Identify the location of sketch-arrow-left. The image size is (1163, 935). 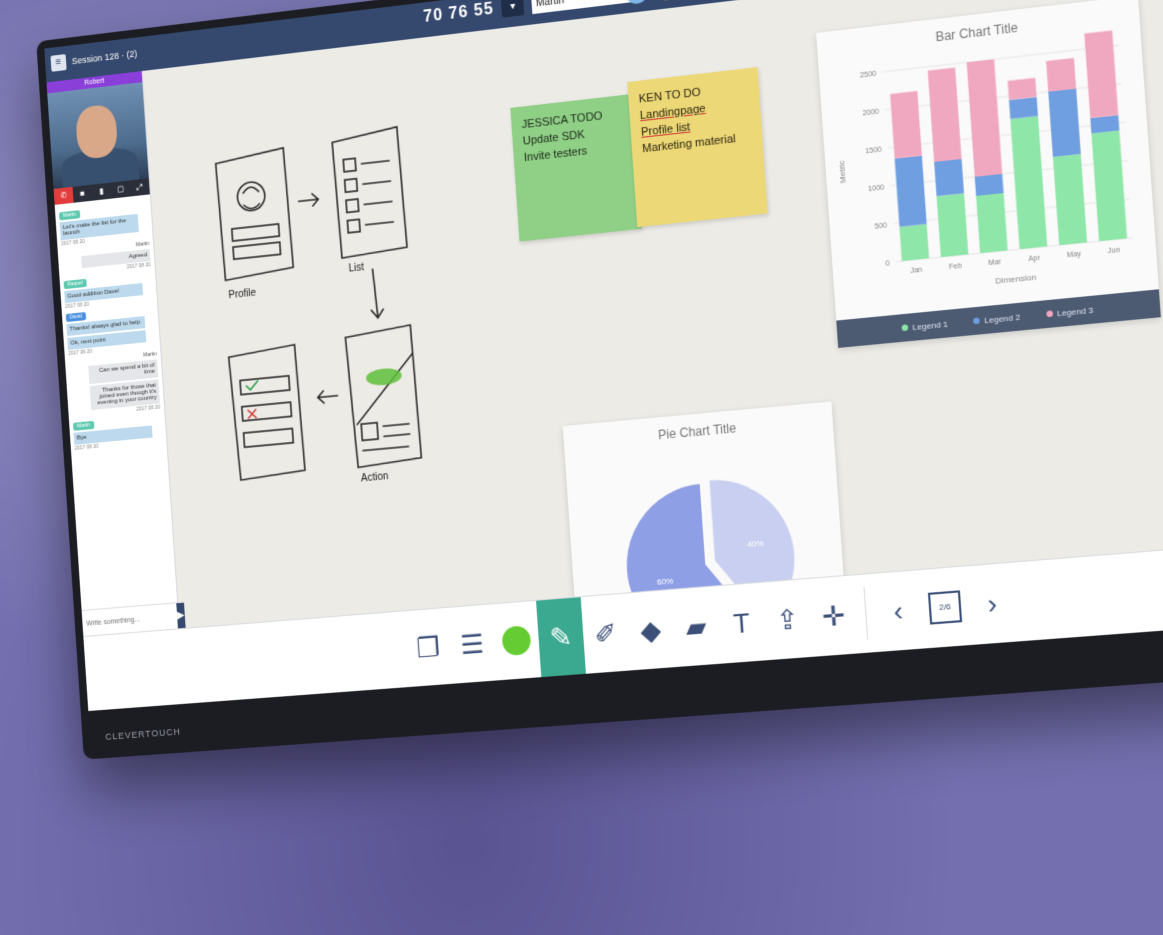
(327, 397).